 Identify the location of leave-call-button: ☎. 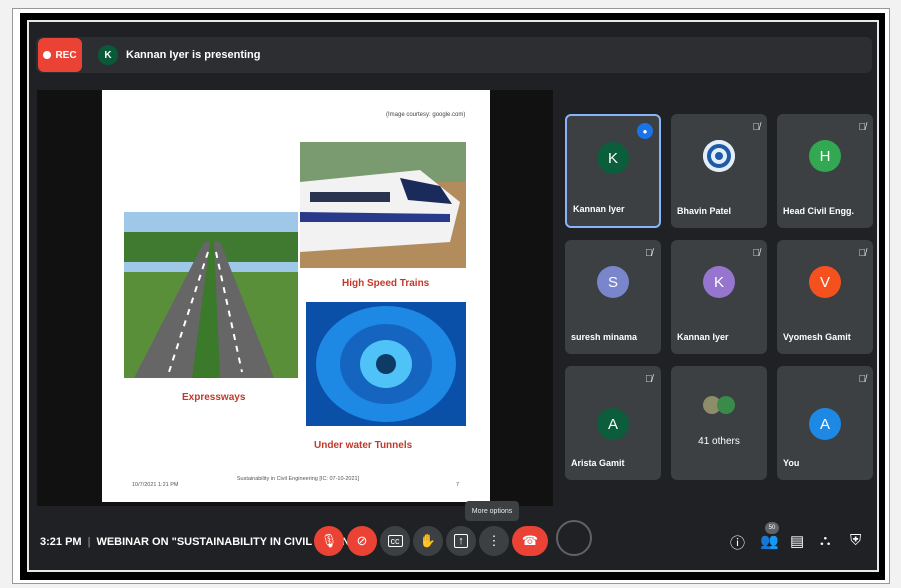
(530, 541).